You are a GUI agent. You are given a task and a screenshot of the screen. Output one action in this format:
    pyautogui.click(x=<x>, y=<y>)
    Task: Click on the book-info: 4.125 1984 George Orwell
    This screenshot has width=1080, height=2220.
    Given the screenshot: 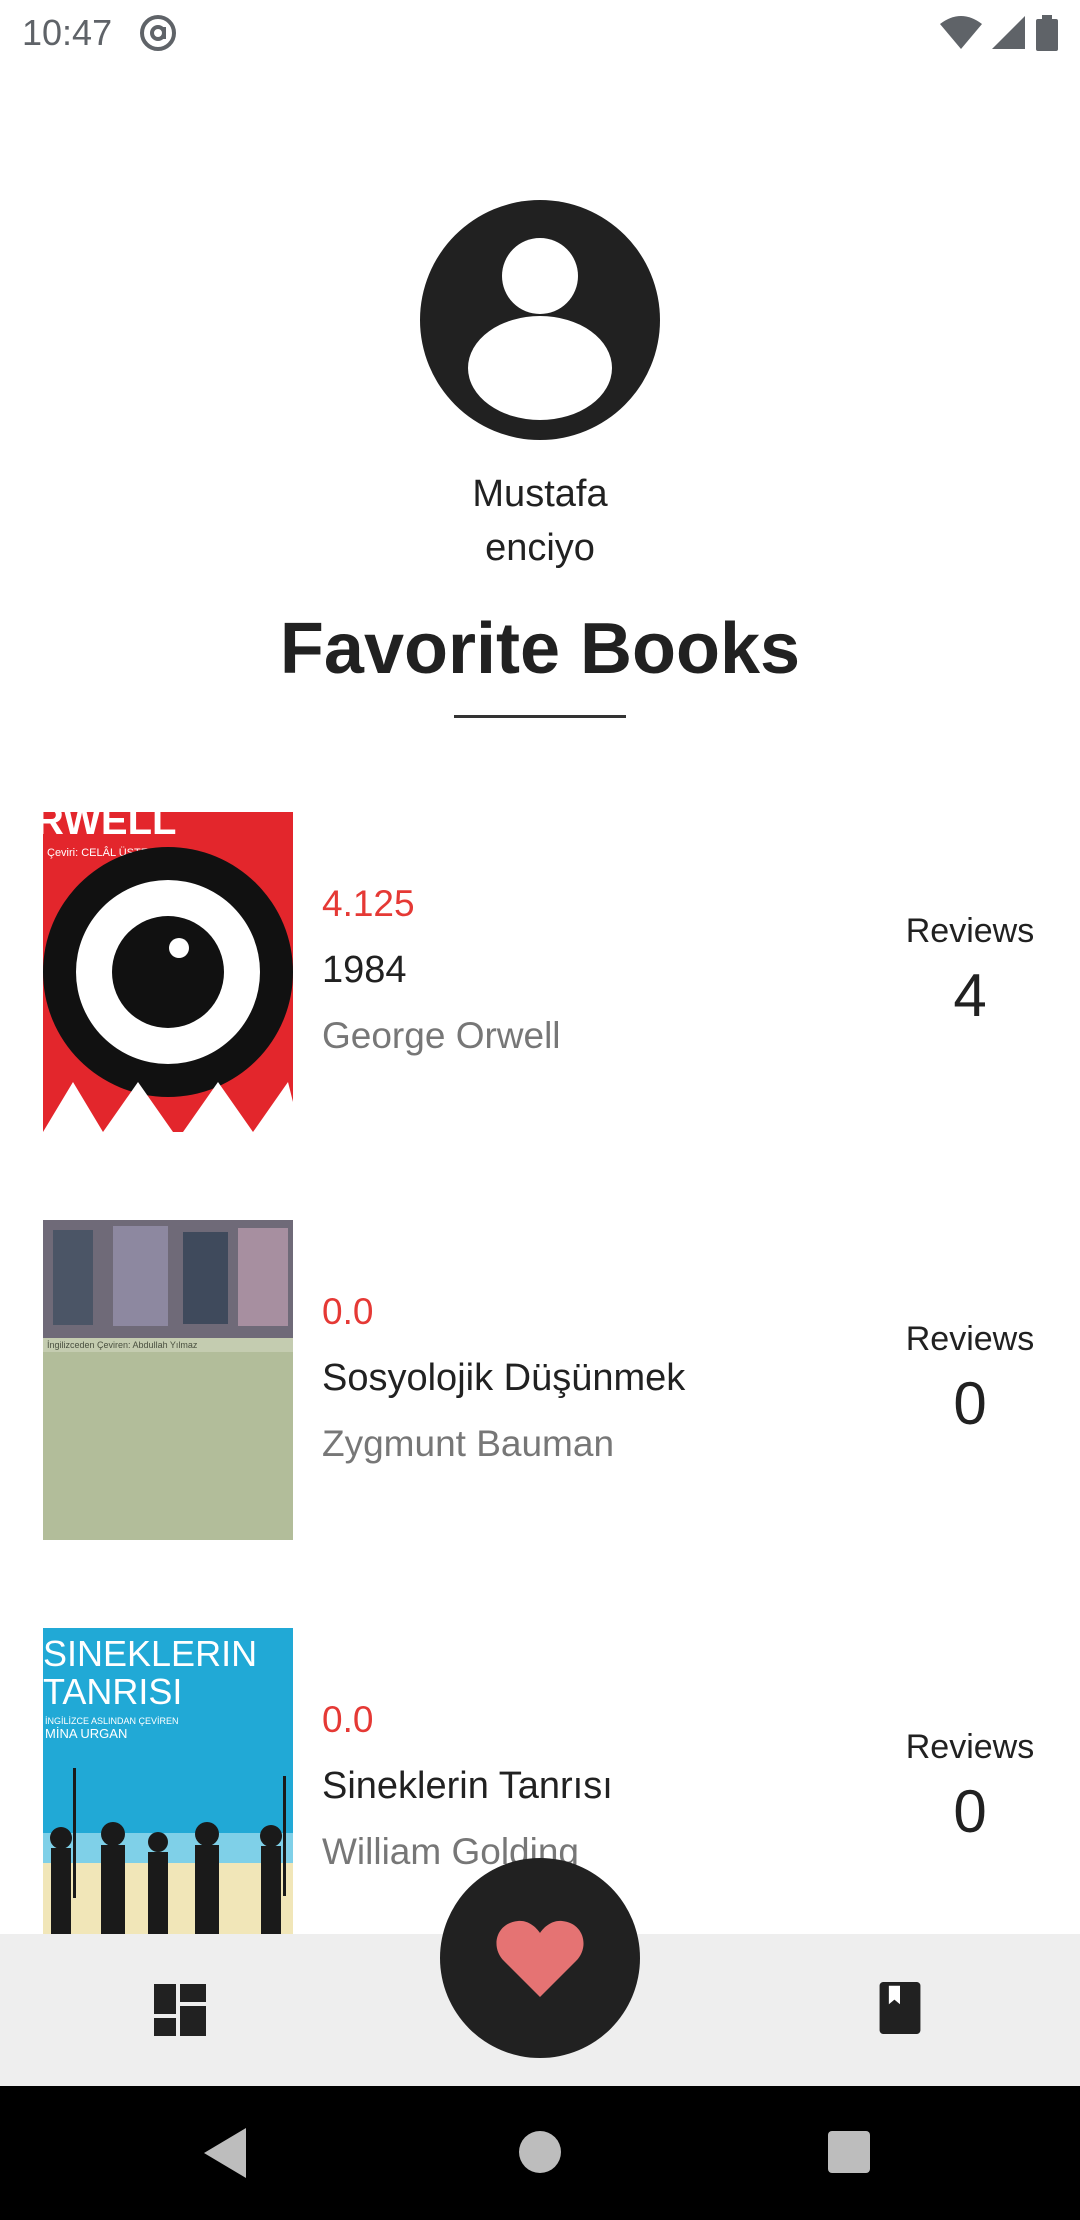 What is the action you would take?
    pyautogui.click(x=441, y=970)
    